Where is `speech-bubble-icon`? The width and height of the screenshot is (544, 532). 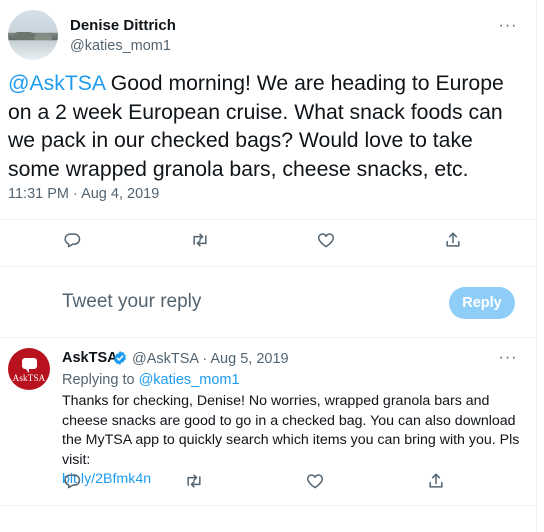 speech-bubble-icon is located at coordinates (29, 365).